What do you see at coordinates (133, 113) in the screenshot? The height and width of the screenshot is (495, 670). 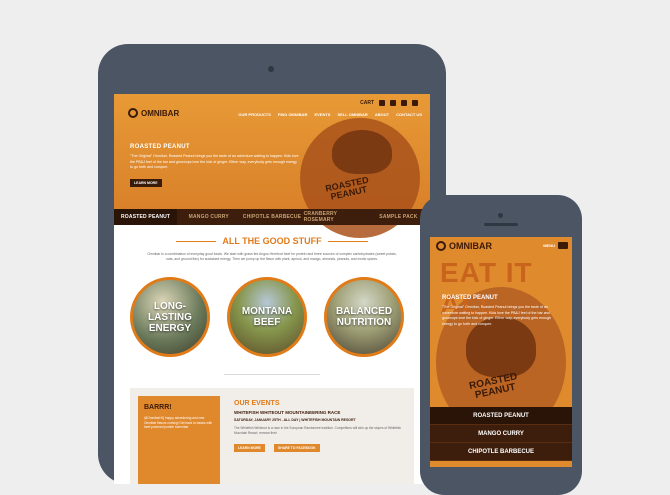 I see `omnibar-logo-icon` at bounding box center [133, 113].